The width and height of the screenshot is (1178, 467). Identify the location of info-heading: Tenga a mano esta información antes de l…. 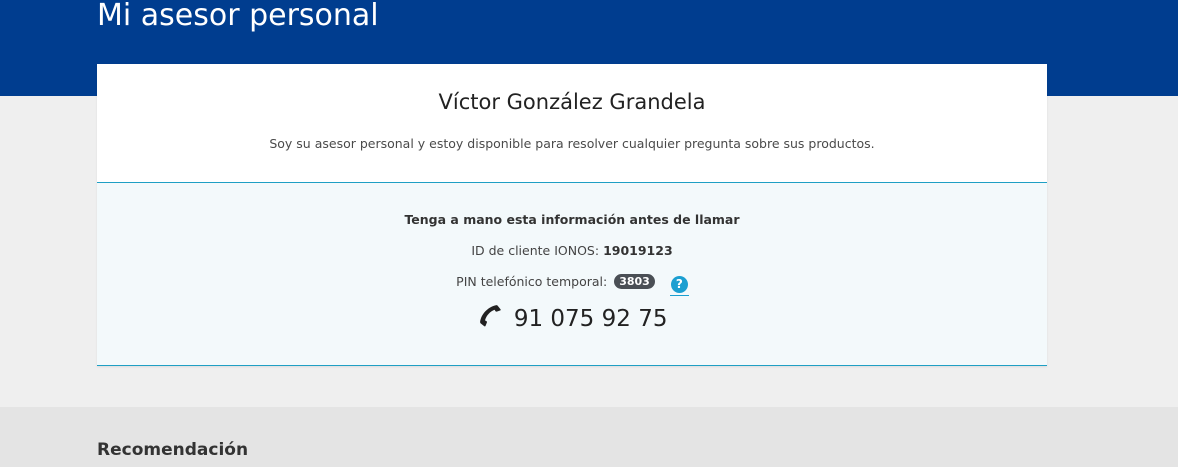
(572, 219).